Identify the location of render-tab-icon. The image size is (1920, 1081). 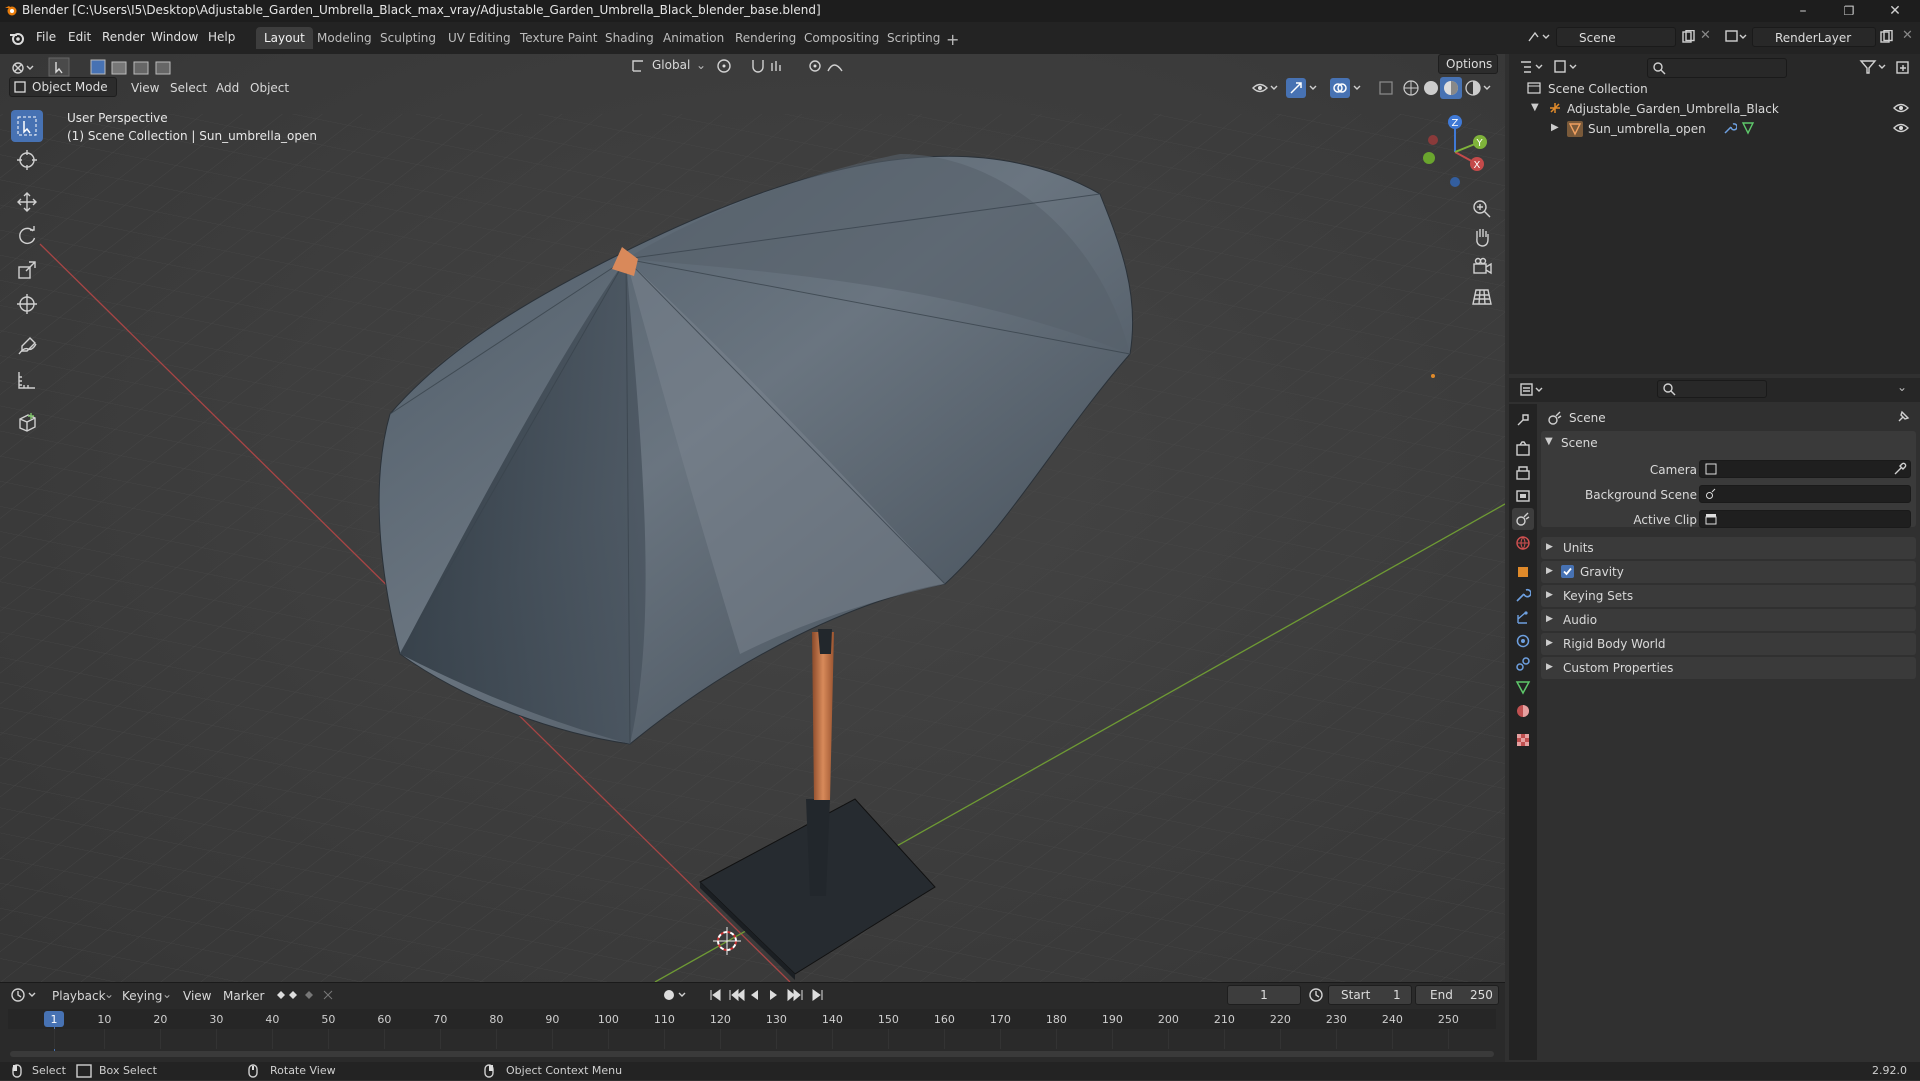
(1523, 449).